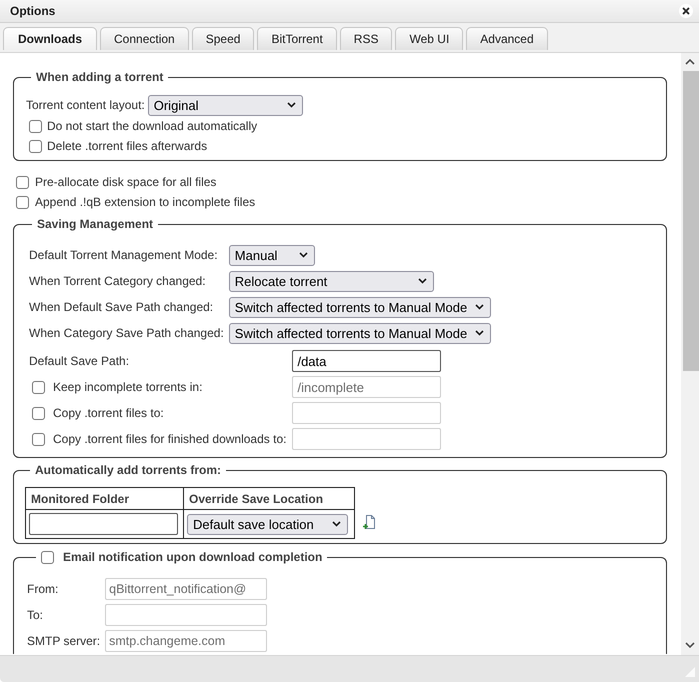 The image size is (699, 682). What do you see at coordinates (367, 361) in the screenshot?
I see `text-field: /data` at bounding box center [367, 361].